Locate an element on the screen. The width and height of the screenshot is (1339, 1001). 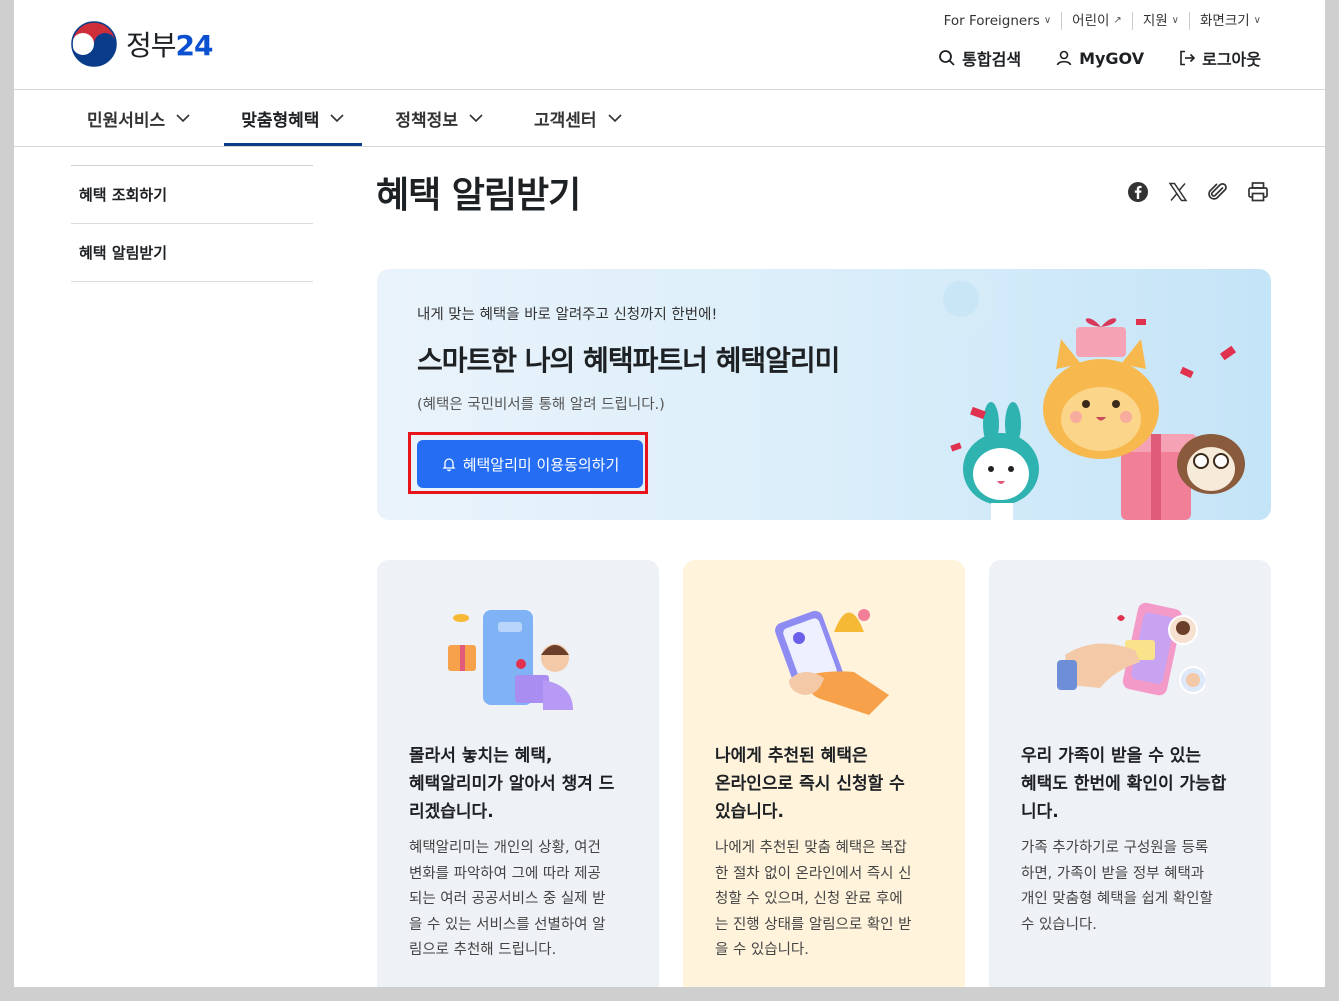
logo-text: 정부24 is located at coordinates (169, 45).